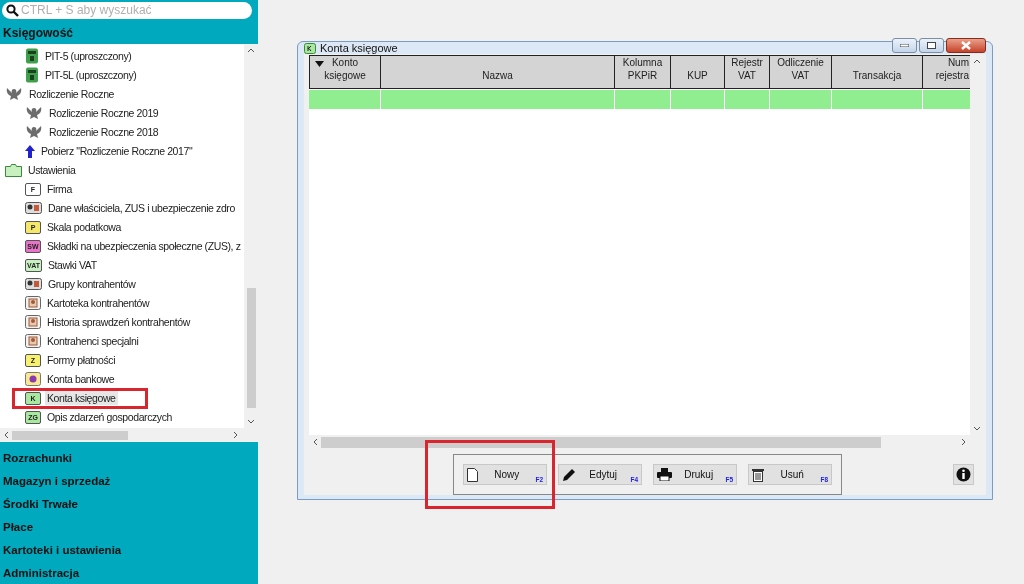  I want to click on column-header: Kolumna PKPiR, so click(643, 72).